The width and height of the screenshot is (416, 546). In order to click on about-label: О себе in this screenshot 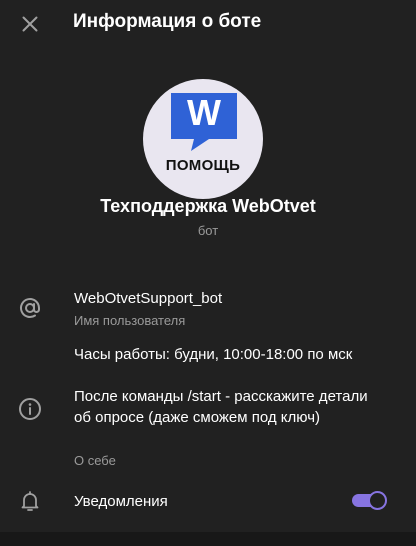, I will do `click(95, 460)`.